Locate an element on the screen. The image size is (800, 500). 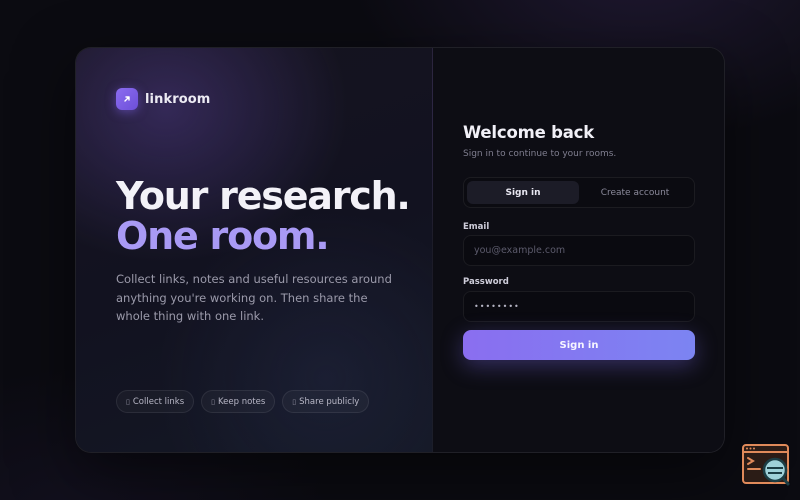
brand: linkroom is located at coordinates (163, 99).